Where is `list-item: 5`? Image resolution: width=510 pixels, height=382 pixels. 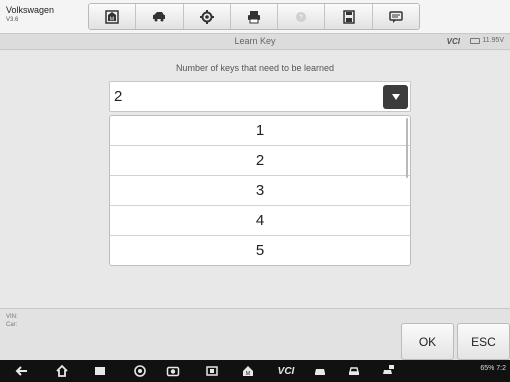 list-item: 5 is located at coordinates (260, 250).